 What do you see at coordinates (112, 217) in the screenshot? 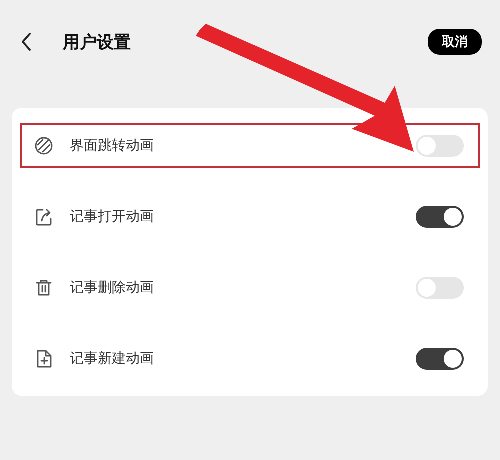
I see `setting-label: 记事打开动画` at bounding box center [112, 217].